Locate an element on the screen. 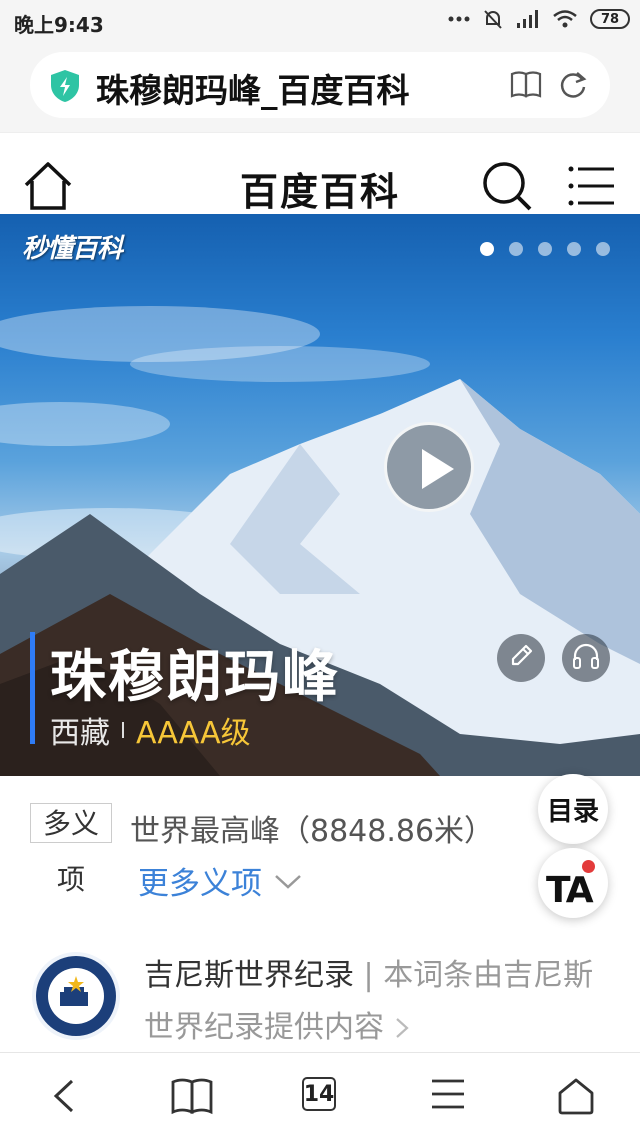 The height and width of the screenshot is (1138, 640). hero-subtitle: 西藏 AAAA级 is located at coordinates (150, 730).